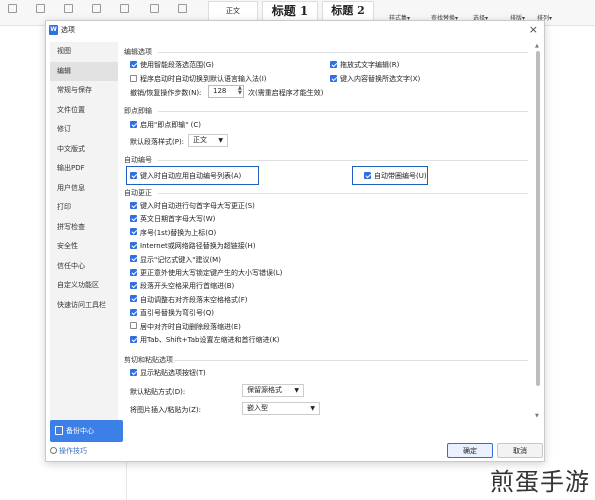 The width and height of the screenshot is (595, 500). I want to click on sidebar-item-chinese-layout: 中文版式, so click(84, 150).